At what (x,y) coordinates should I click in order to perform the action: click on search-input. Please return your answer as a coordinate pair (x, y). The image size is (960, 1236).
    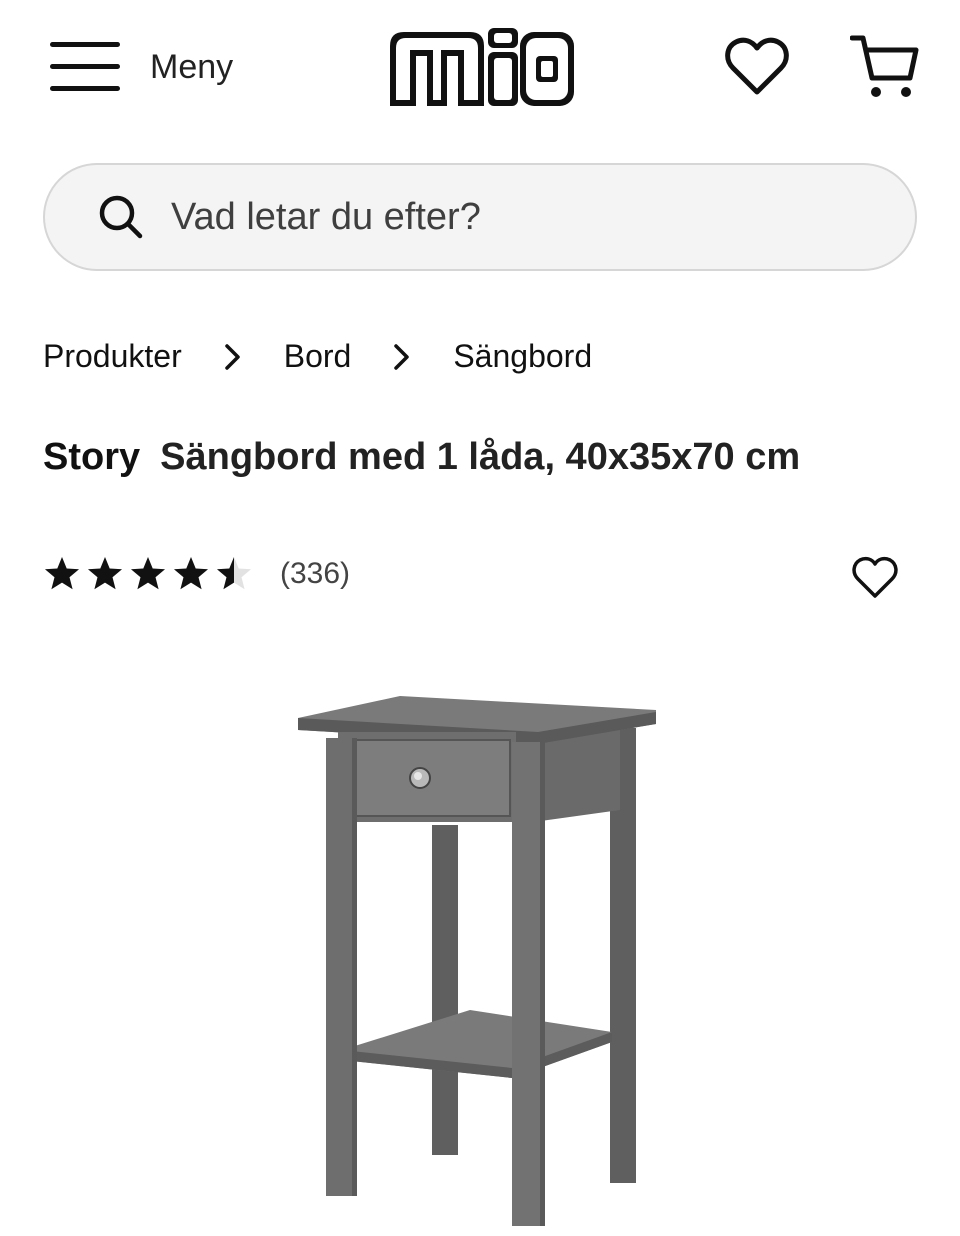
    Looking at the image, I should click on (491, 217).